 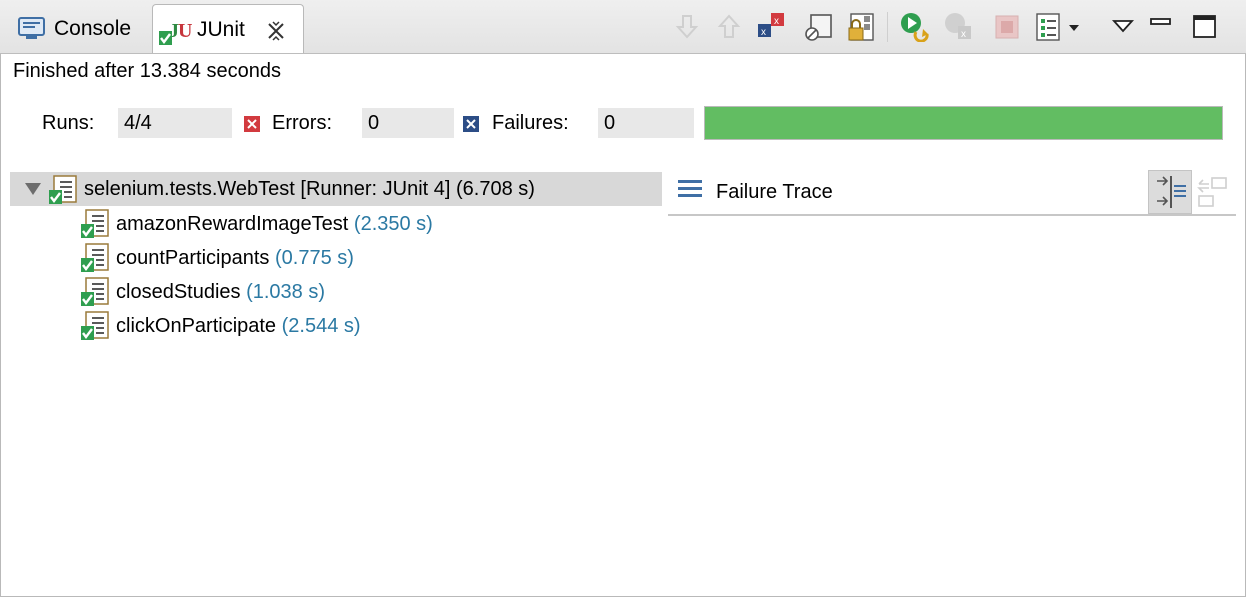 What do you see at coordinates (175, 123) in the screenshot?
I see `runs-value: 4/4` at bounding box center [175, 123].